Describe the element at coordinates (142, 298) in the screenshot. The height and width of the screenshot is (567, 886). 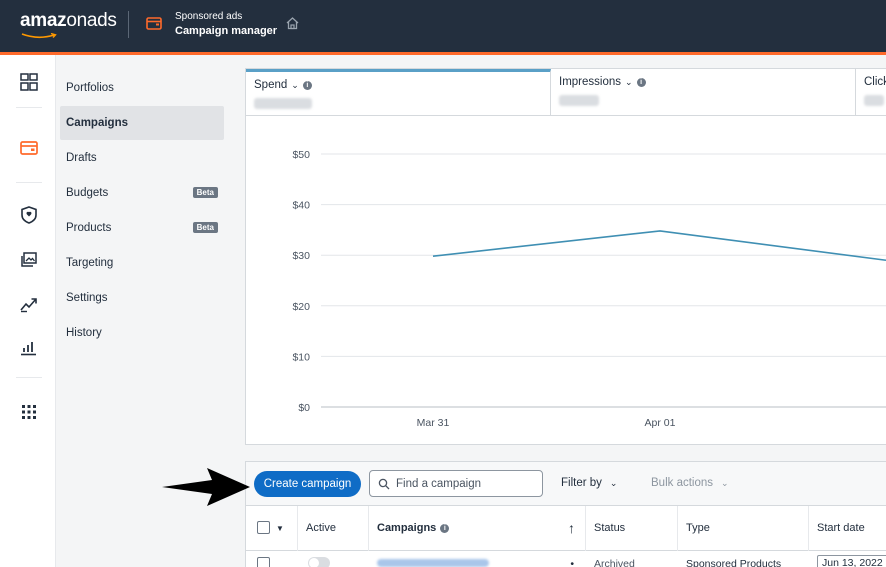
I see `sidebar-item-settings: Settings` at that location.